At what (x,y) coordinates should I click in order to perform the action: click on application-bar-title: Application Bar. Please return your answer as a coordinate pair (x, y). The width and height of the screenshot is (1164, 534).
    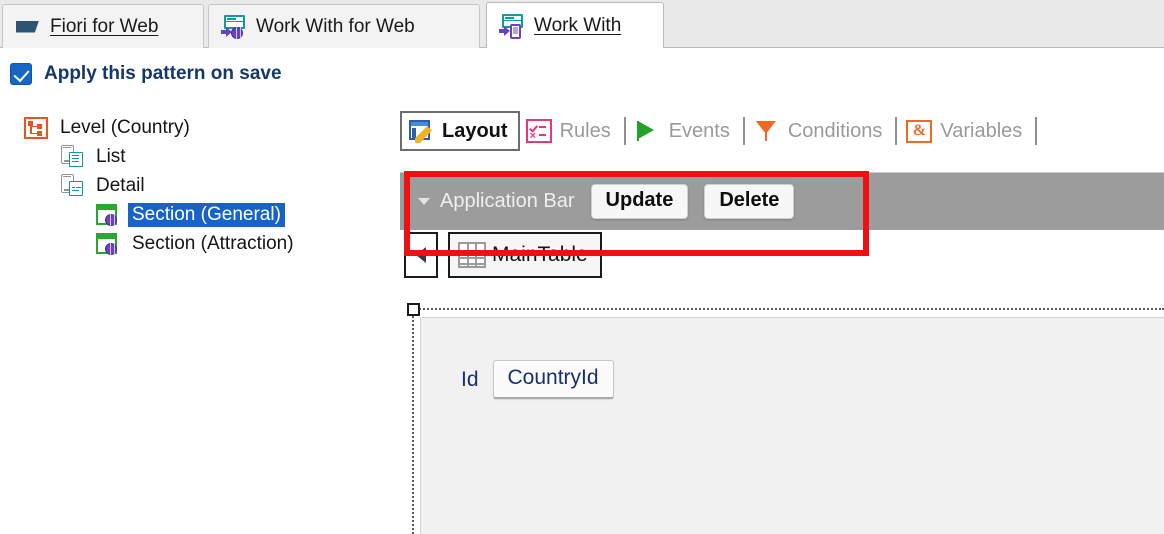
    Looking at the image, I should click on (507, 201).